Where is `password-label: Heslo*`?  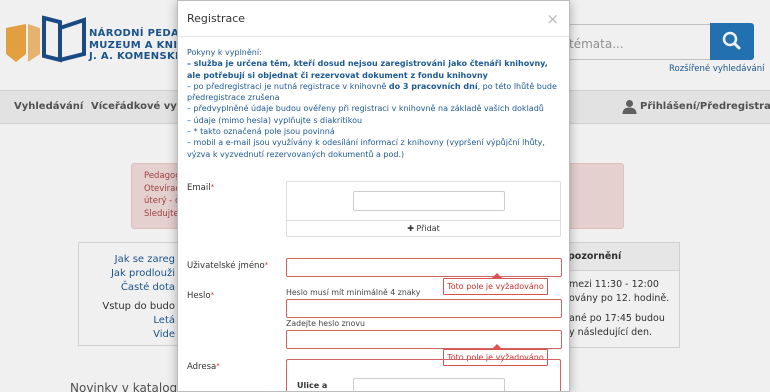 password-label: Heslo* is located at coordinates (201, 296).